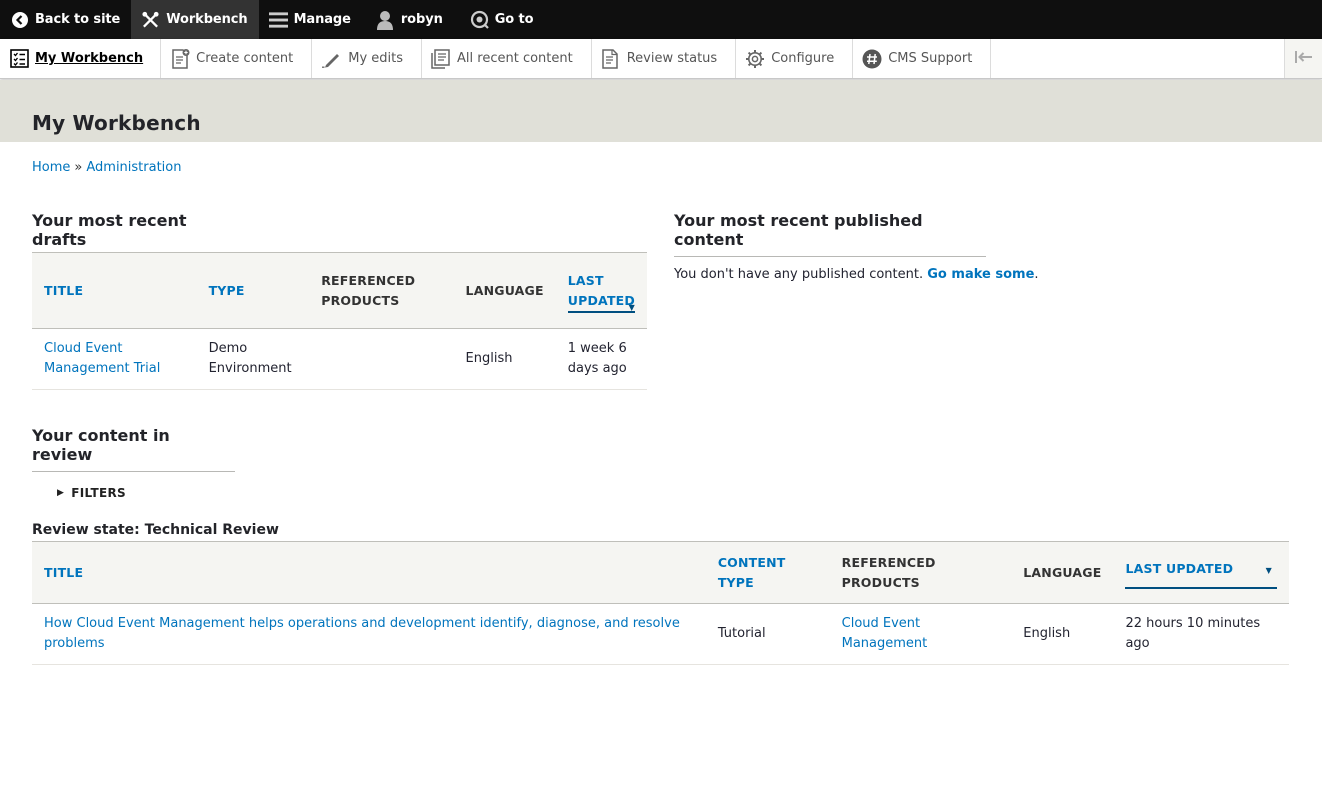  Describe the element at coordinates (376, 58) in the screenshot. I see `tray-my-edits-label: My edits` at that location.